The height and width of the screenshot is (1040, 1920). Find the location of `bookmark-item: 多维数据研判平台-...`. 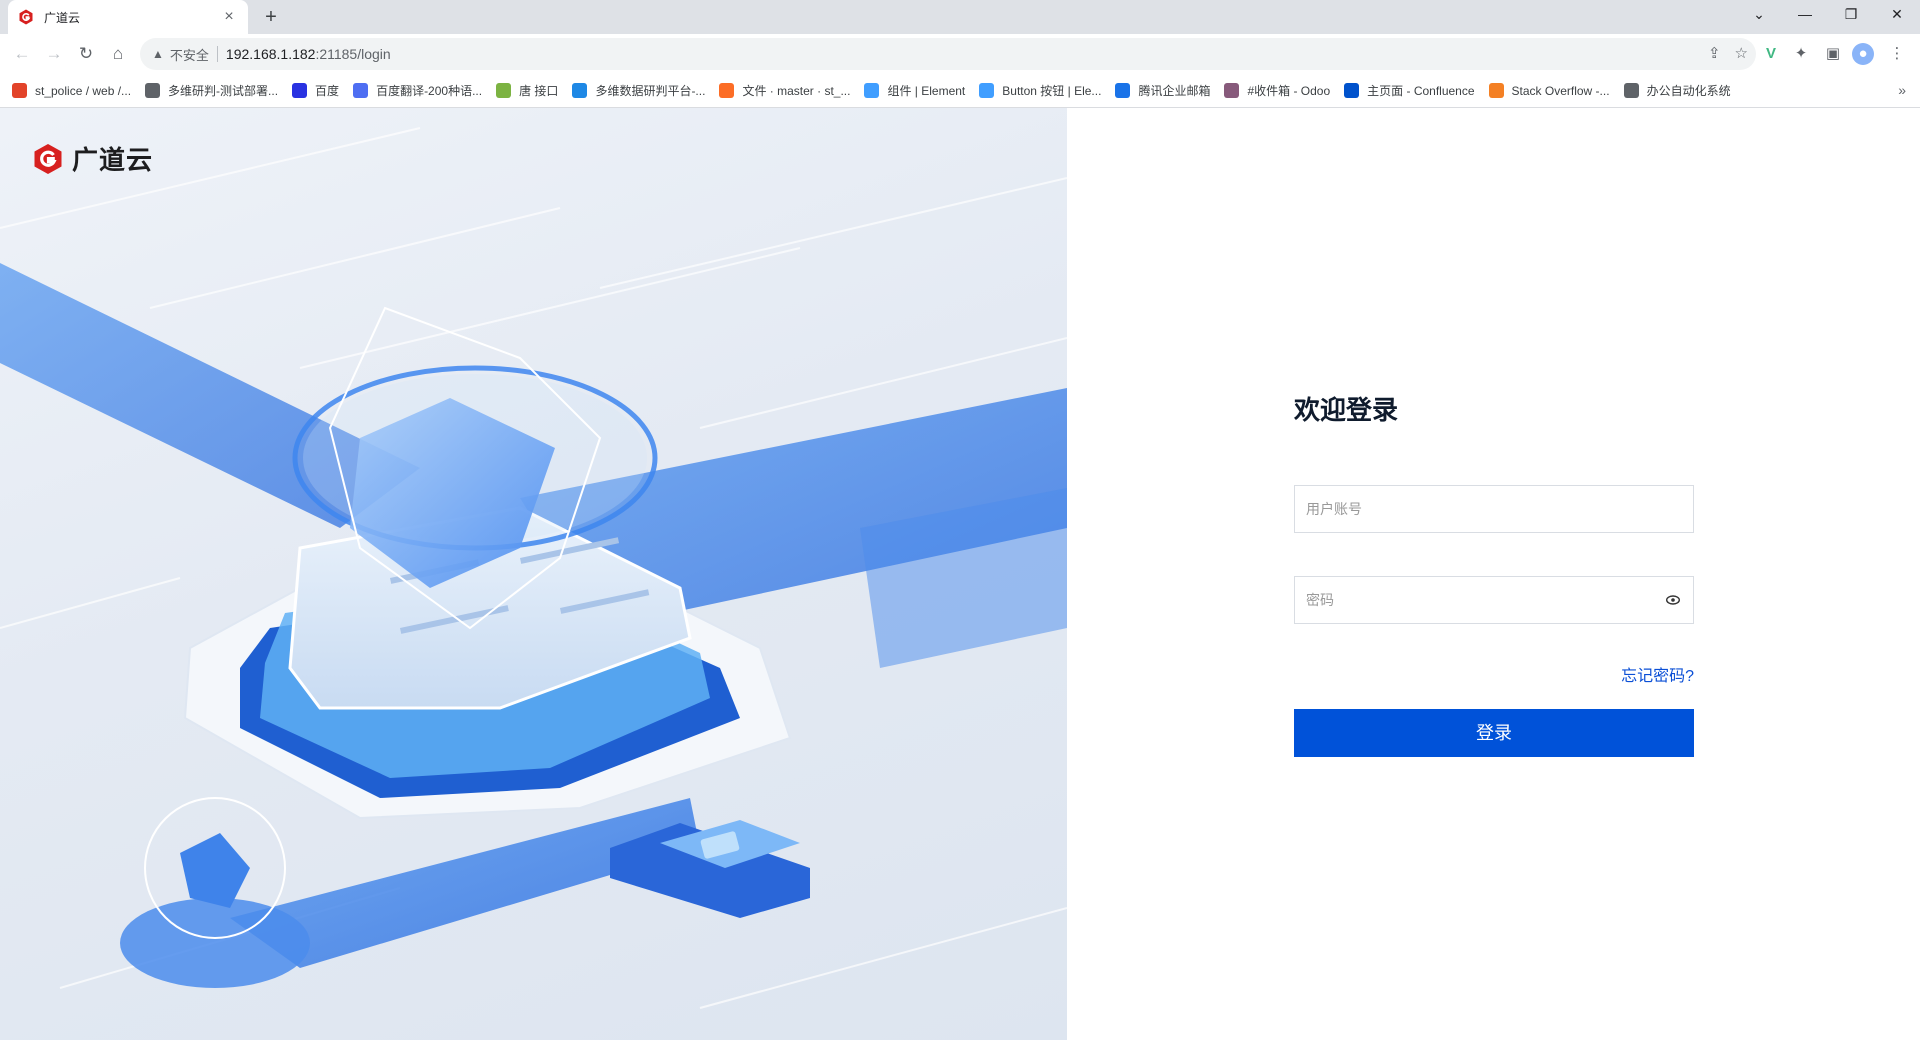

bookmark-item: 多维数据研判平台-... is located at coordinates (638, 90).